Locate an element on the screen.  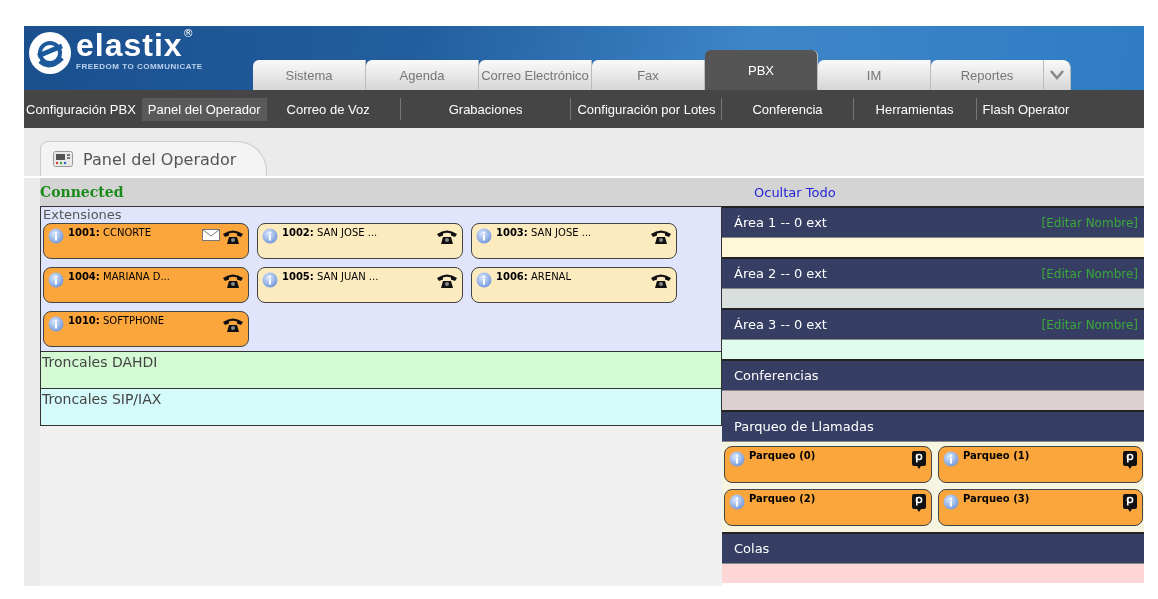
submenu-item: Grabaciones is located at coordinates (485, 109).